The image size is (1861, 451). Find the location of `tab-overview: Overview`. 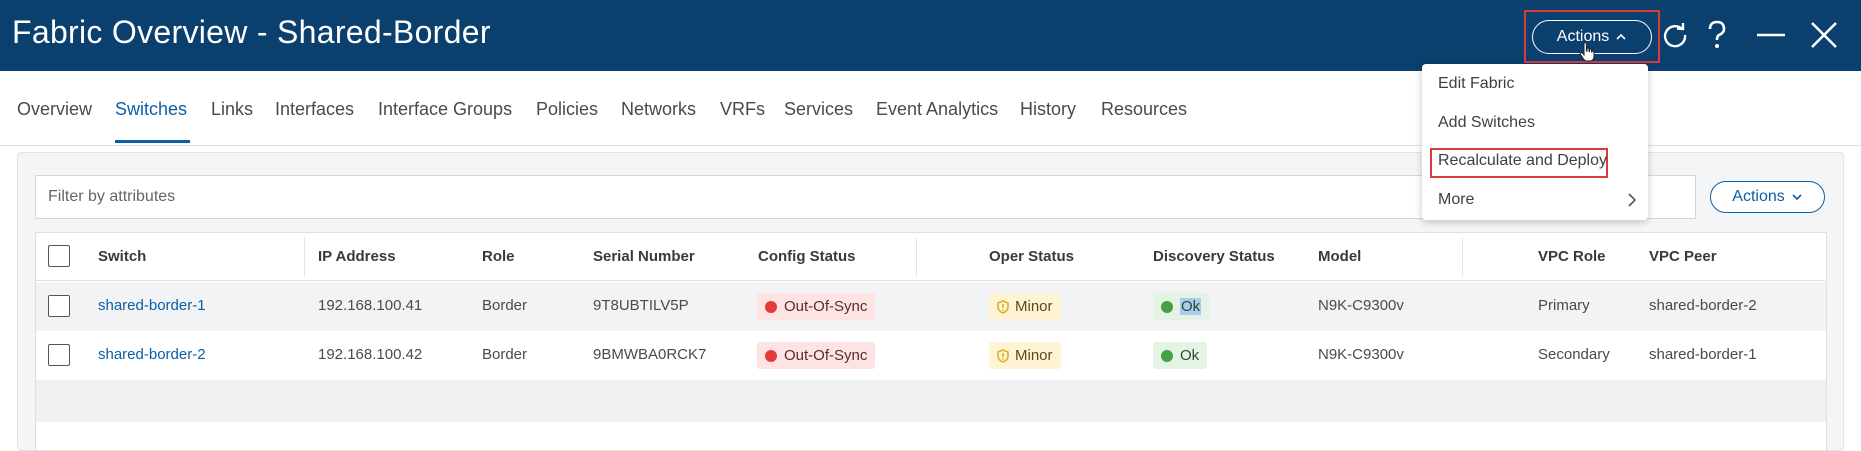

tab-overview: Overview is located at coordinates (54, 109).